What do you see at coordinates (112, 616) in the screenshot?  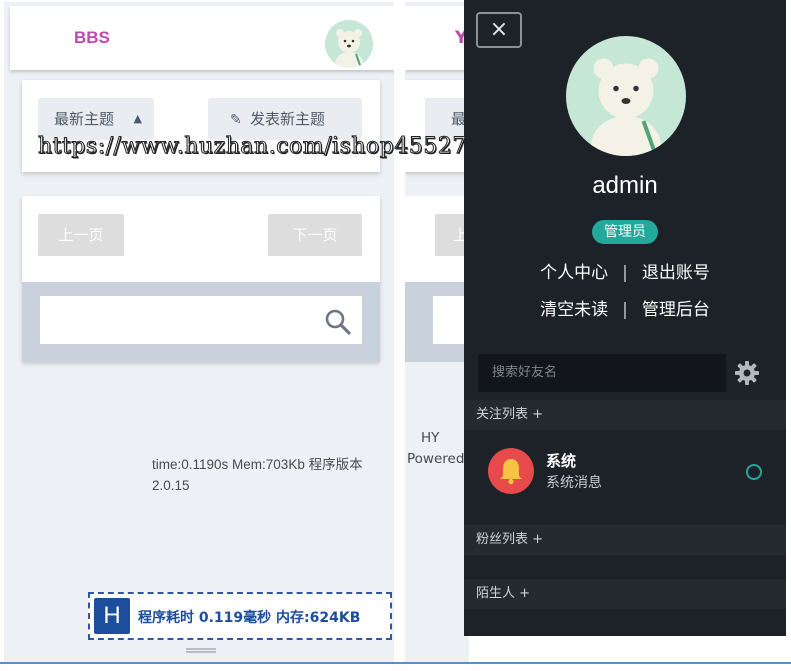 I see `stat-logo: H` at bounding box center [112, 616].